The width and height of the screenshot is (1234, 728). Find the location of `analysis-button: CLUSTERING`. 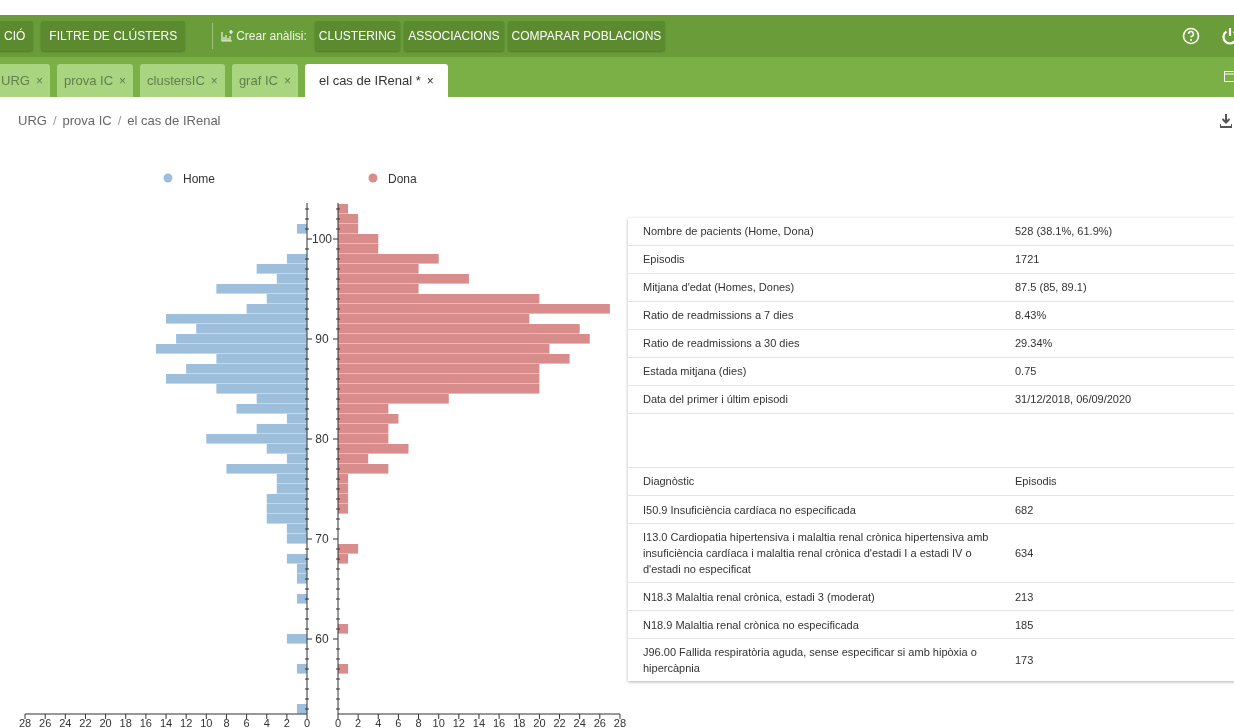

analysis-button: CLUSTERING is located at coordinates (357, 36).